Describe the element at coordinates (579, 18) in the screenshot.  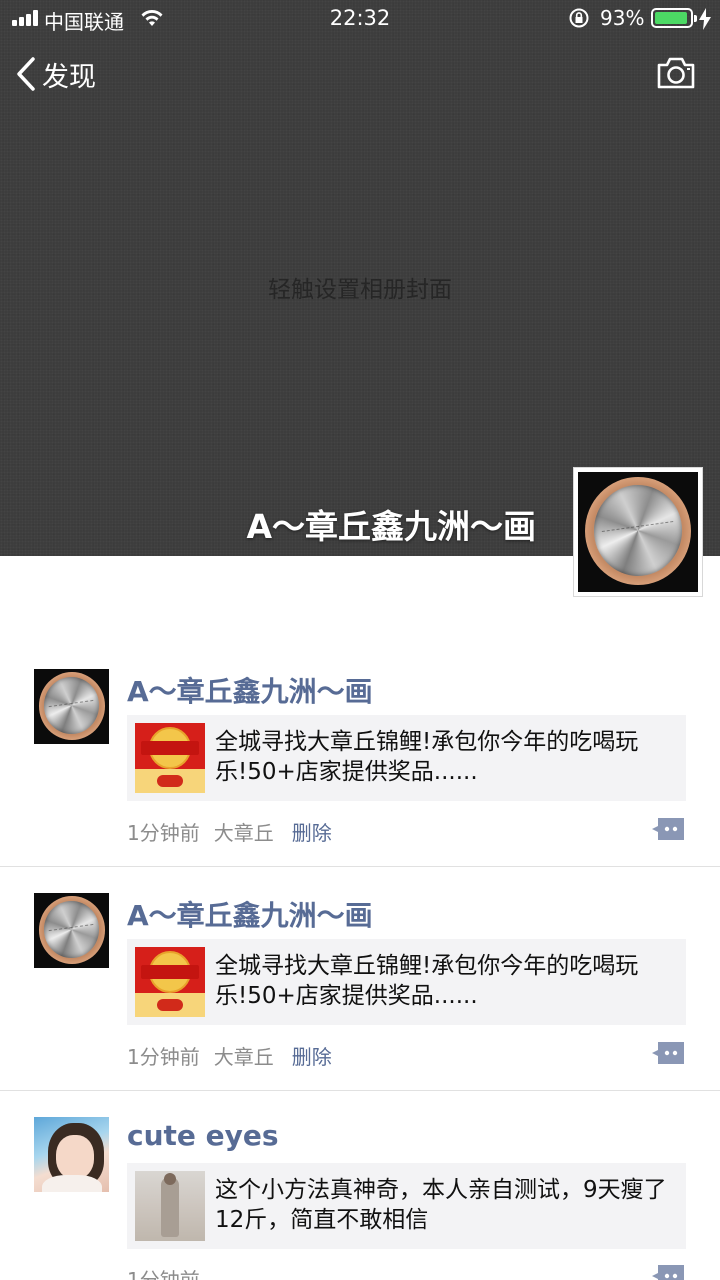
I see `rotation-lock-icon` at that location.